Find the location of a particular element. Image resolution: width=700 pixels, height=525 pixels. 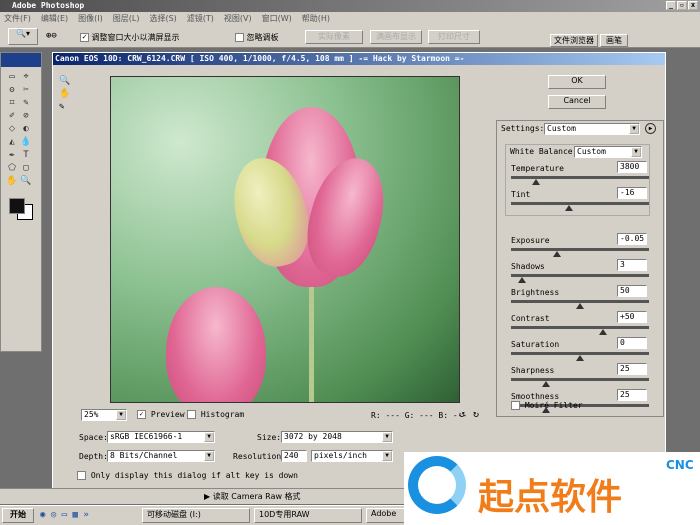

histogram-checkbox: Histogram is located at coordinates (215, 414).